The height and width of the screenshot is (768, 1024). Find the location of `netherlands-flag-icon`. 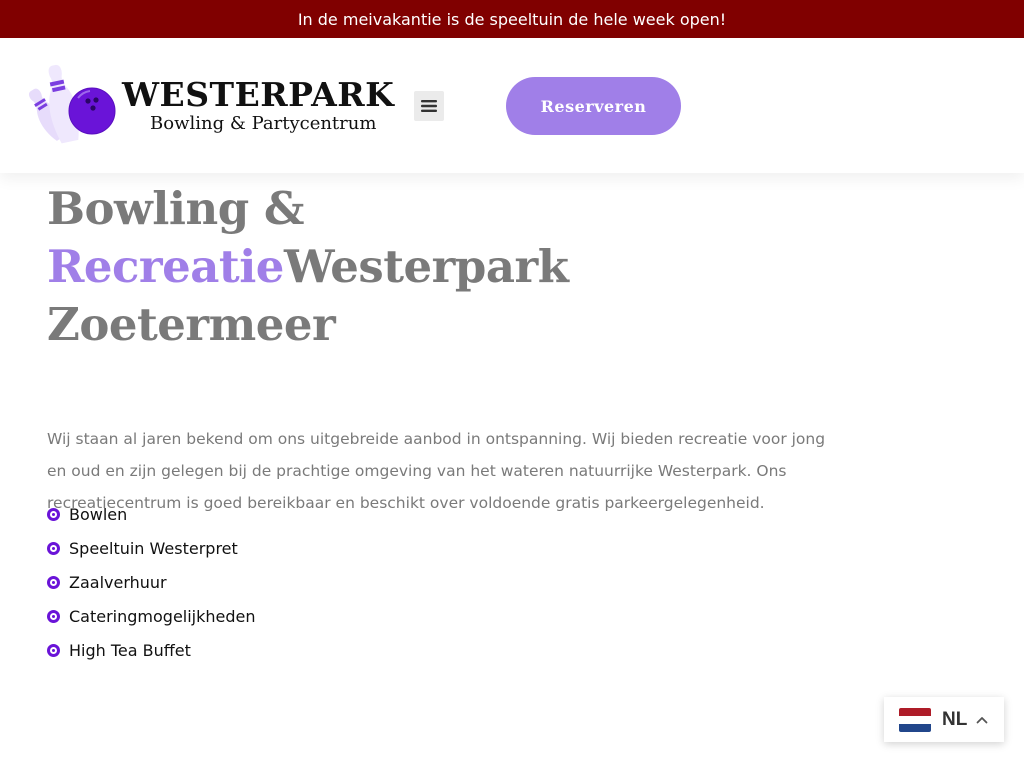

netherlands-flag-icon is located at coordinates (915, 719).